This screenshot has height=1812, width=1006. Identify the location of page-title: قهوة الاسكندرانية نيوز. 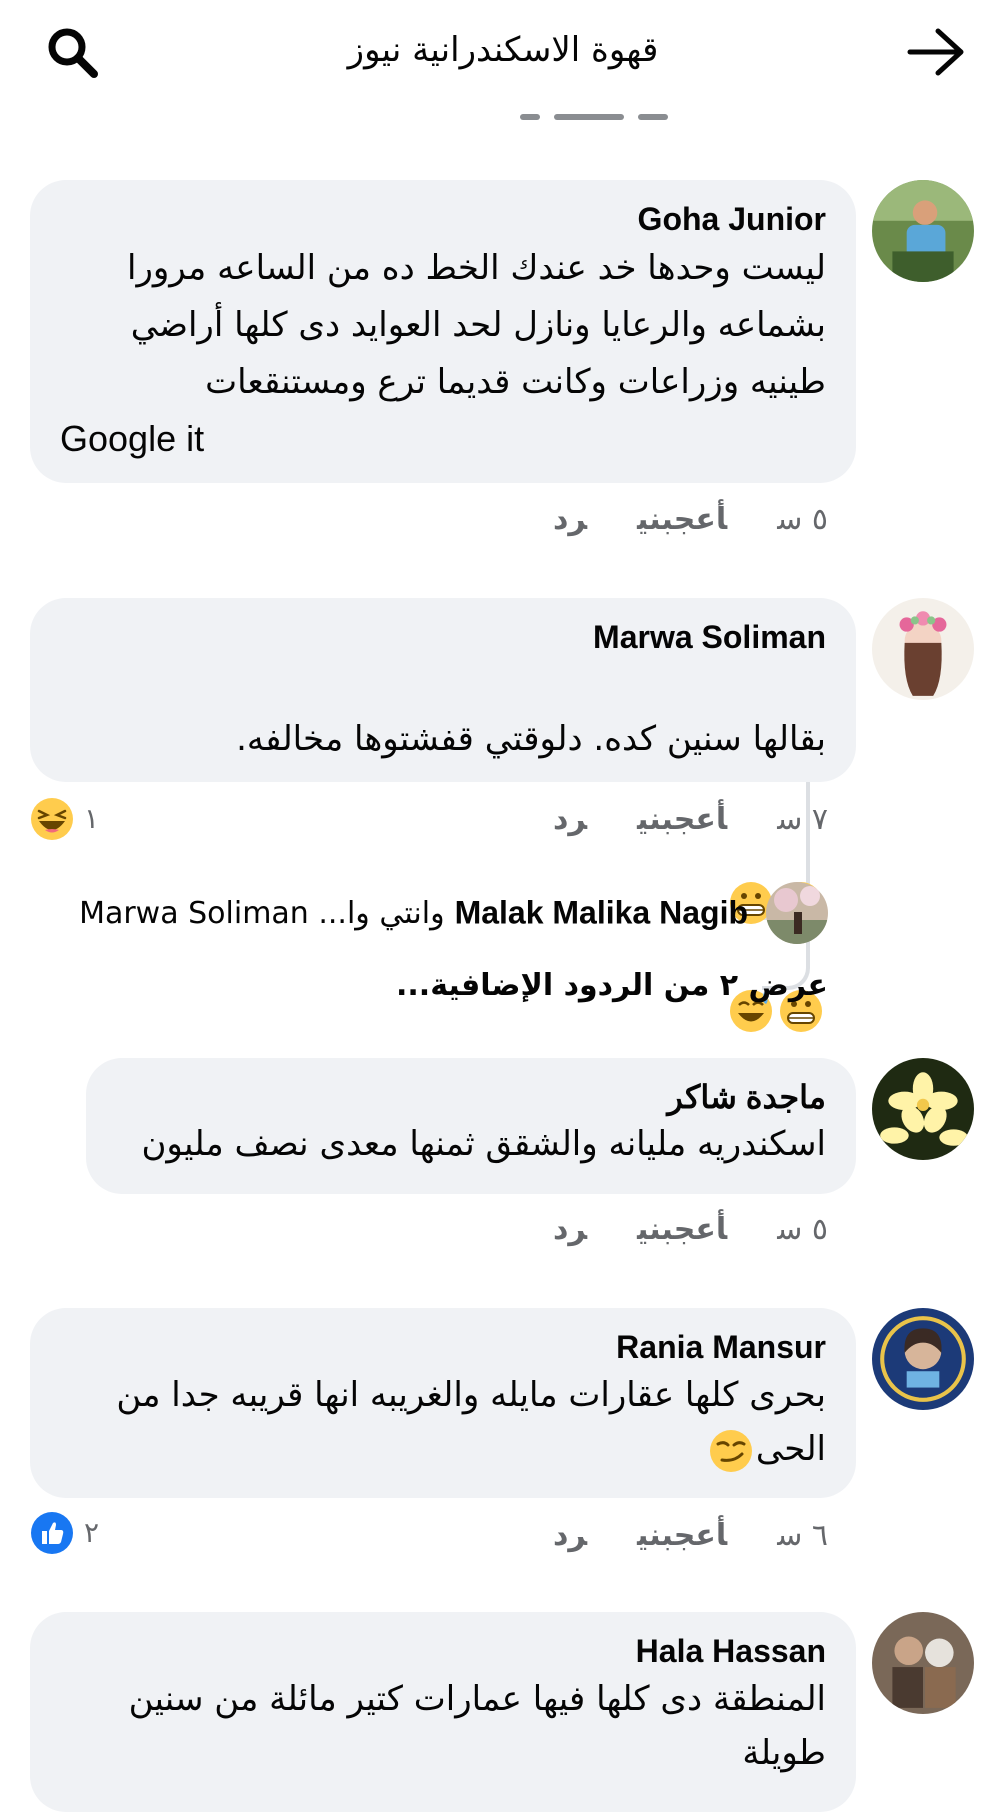
(503, 50).